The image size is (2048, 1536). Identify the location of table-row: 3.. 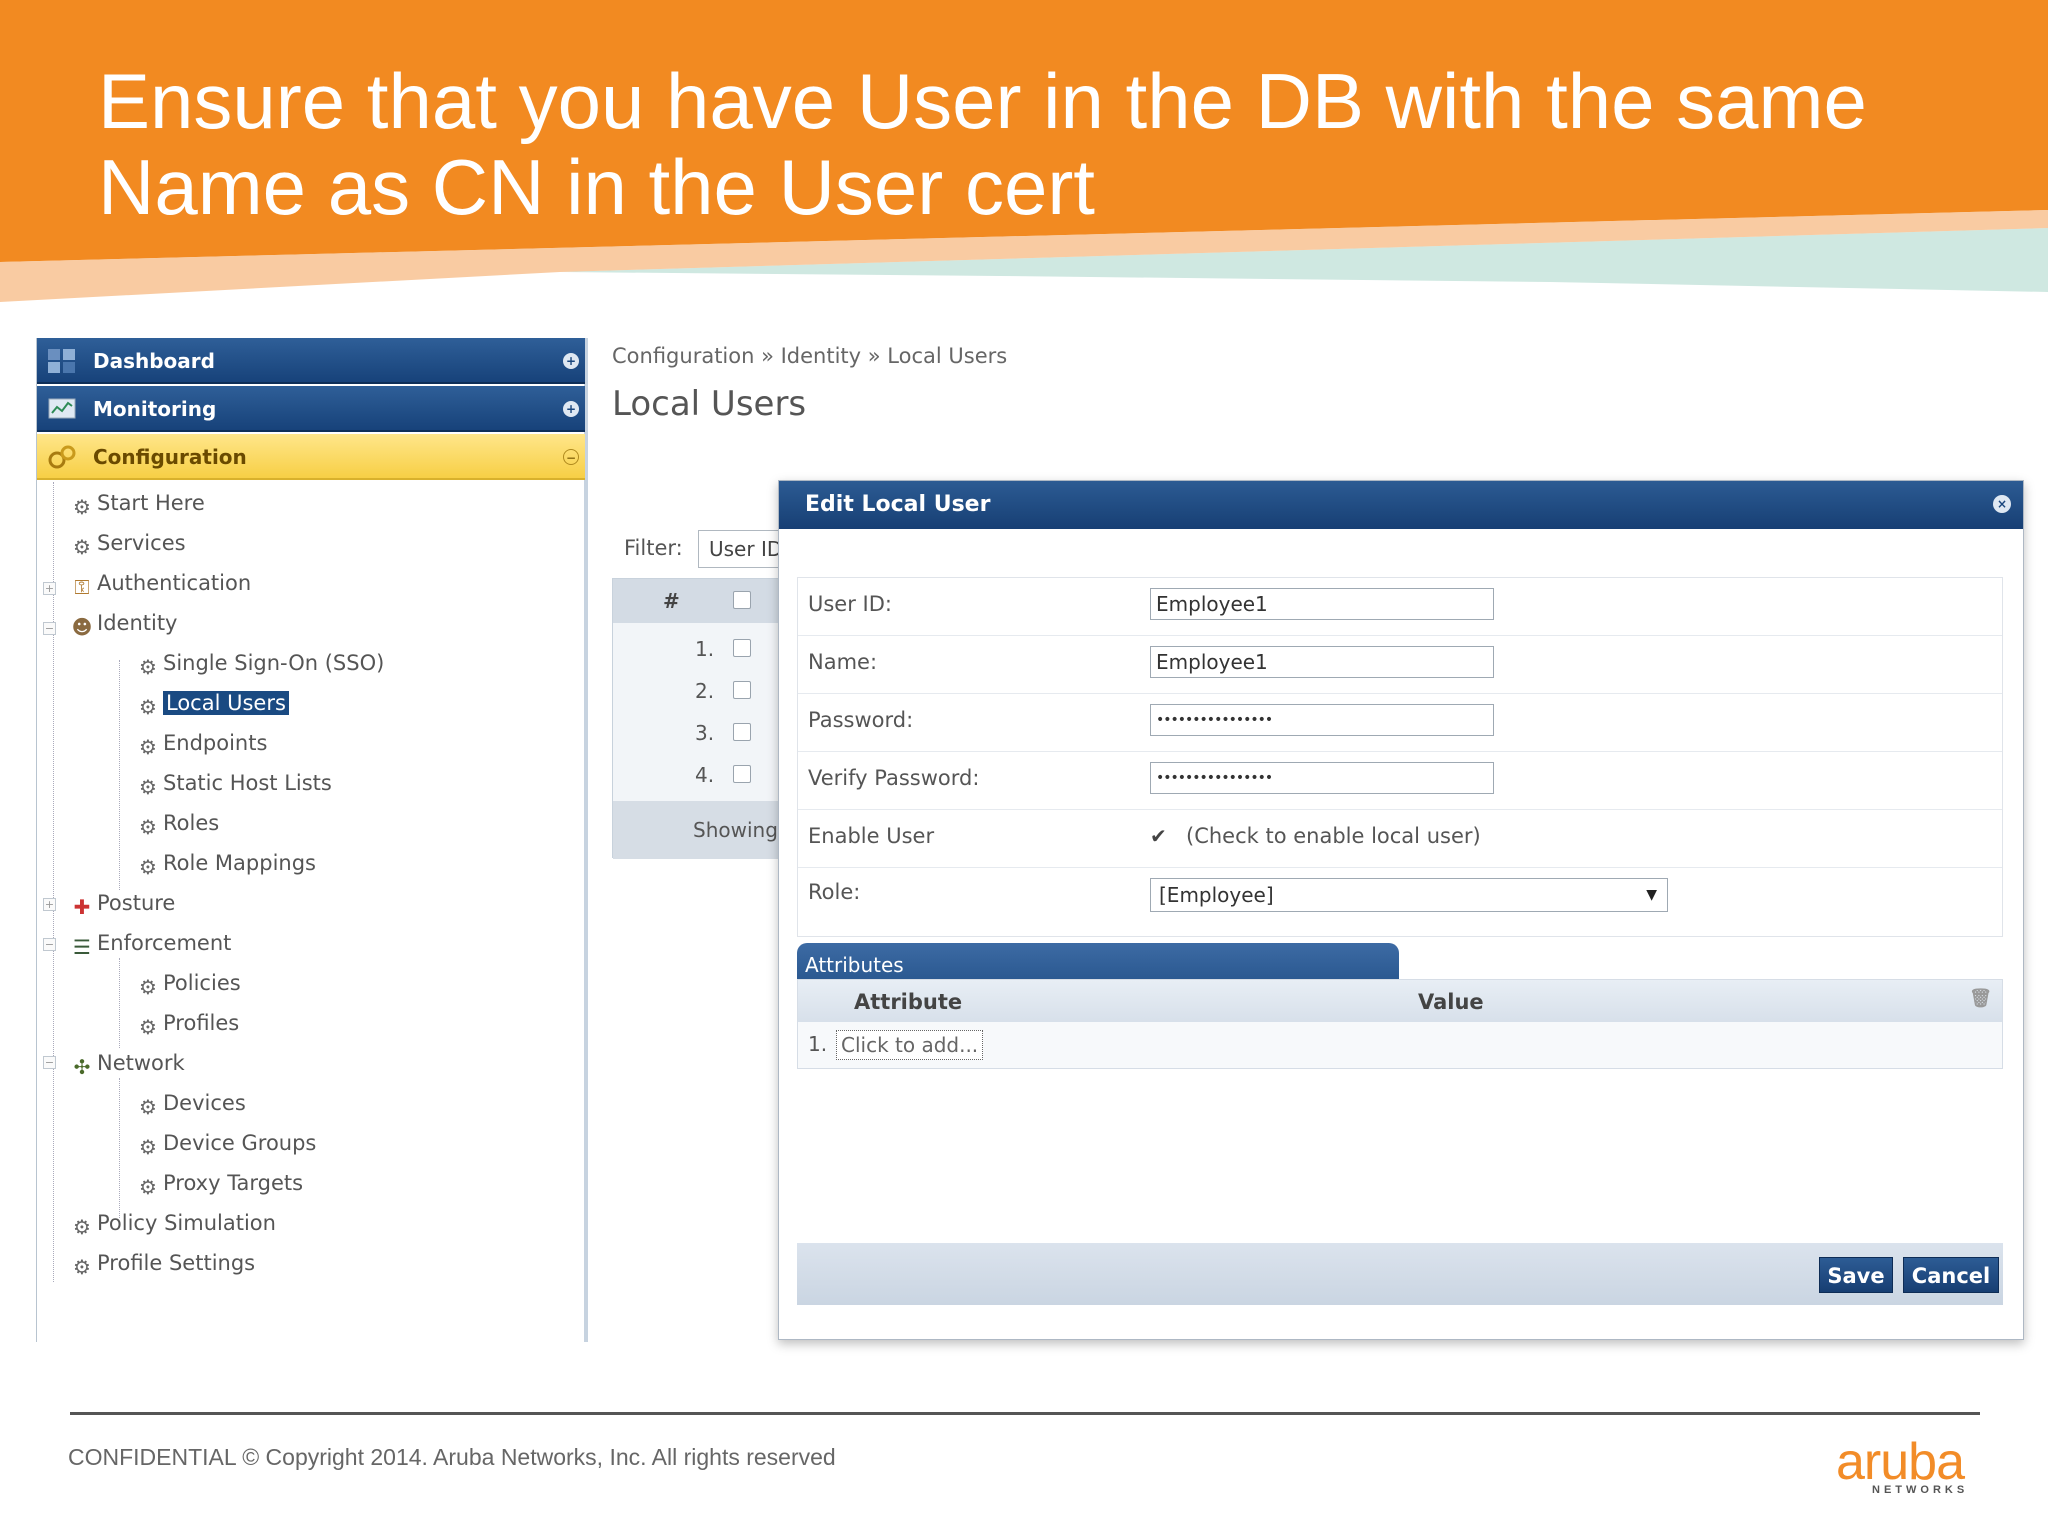
(703, 733).